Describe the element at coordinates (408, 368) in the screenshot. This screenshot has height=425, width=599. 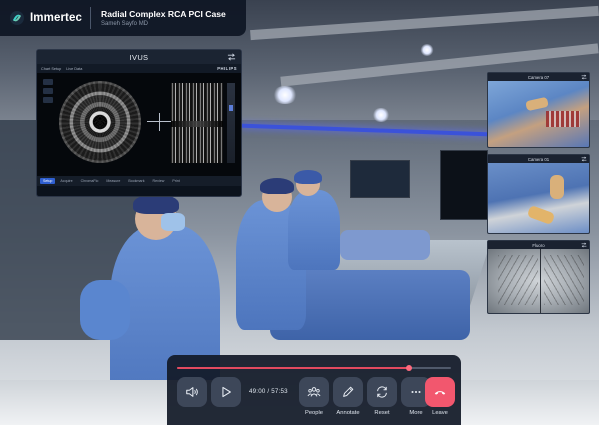
I see `progress-thumb` at that location.